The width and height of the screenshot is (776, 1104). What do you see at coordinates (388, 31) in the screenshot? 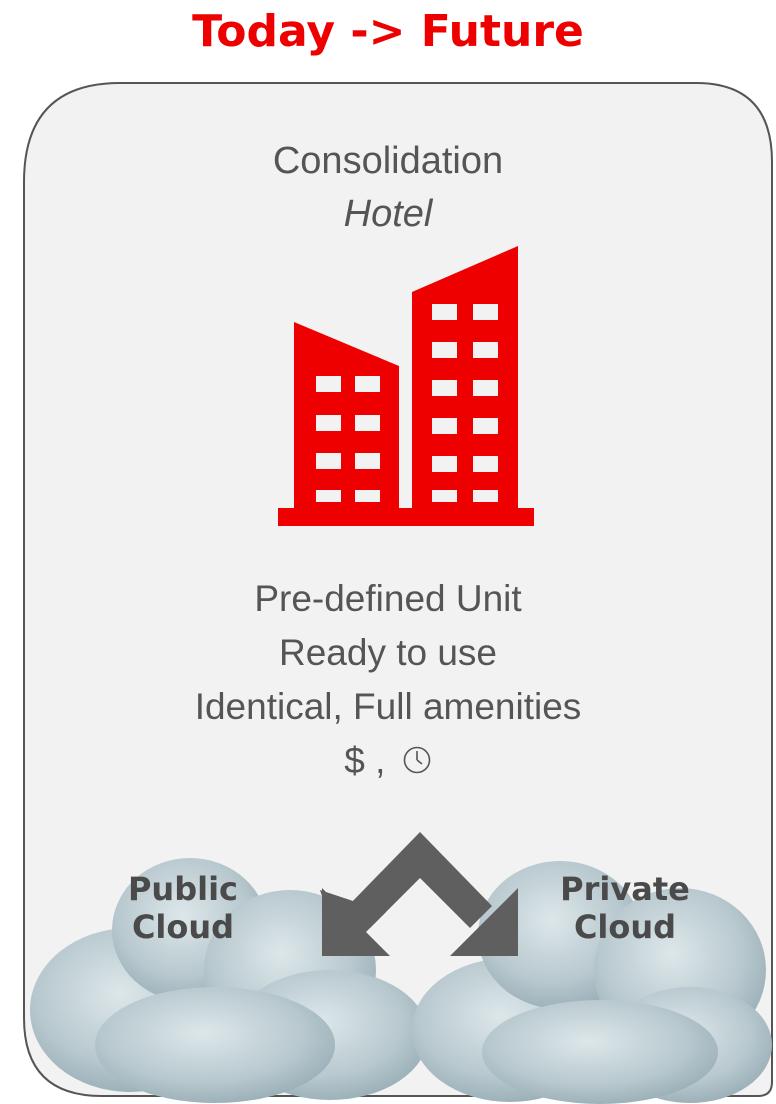
I see `slide-title: Today -> Future` at bounding box center [388, 31].